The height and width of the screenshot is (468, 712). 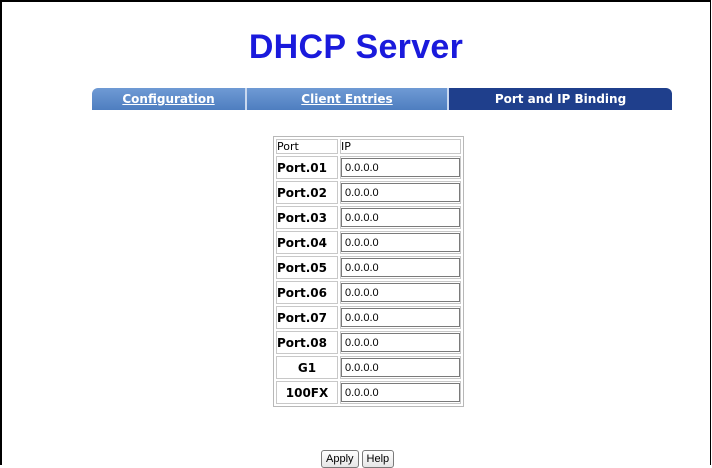 I want to click on port-label: Port.04, so click(x=307, y=242).